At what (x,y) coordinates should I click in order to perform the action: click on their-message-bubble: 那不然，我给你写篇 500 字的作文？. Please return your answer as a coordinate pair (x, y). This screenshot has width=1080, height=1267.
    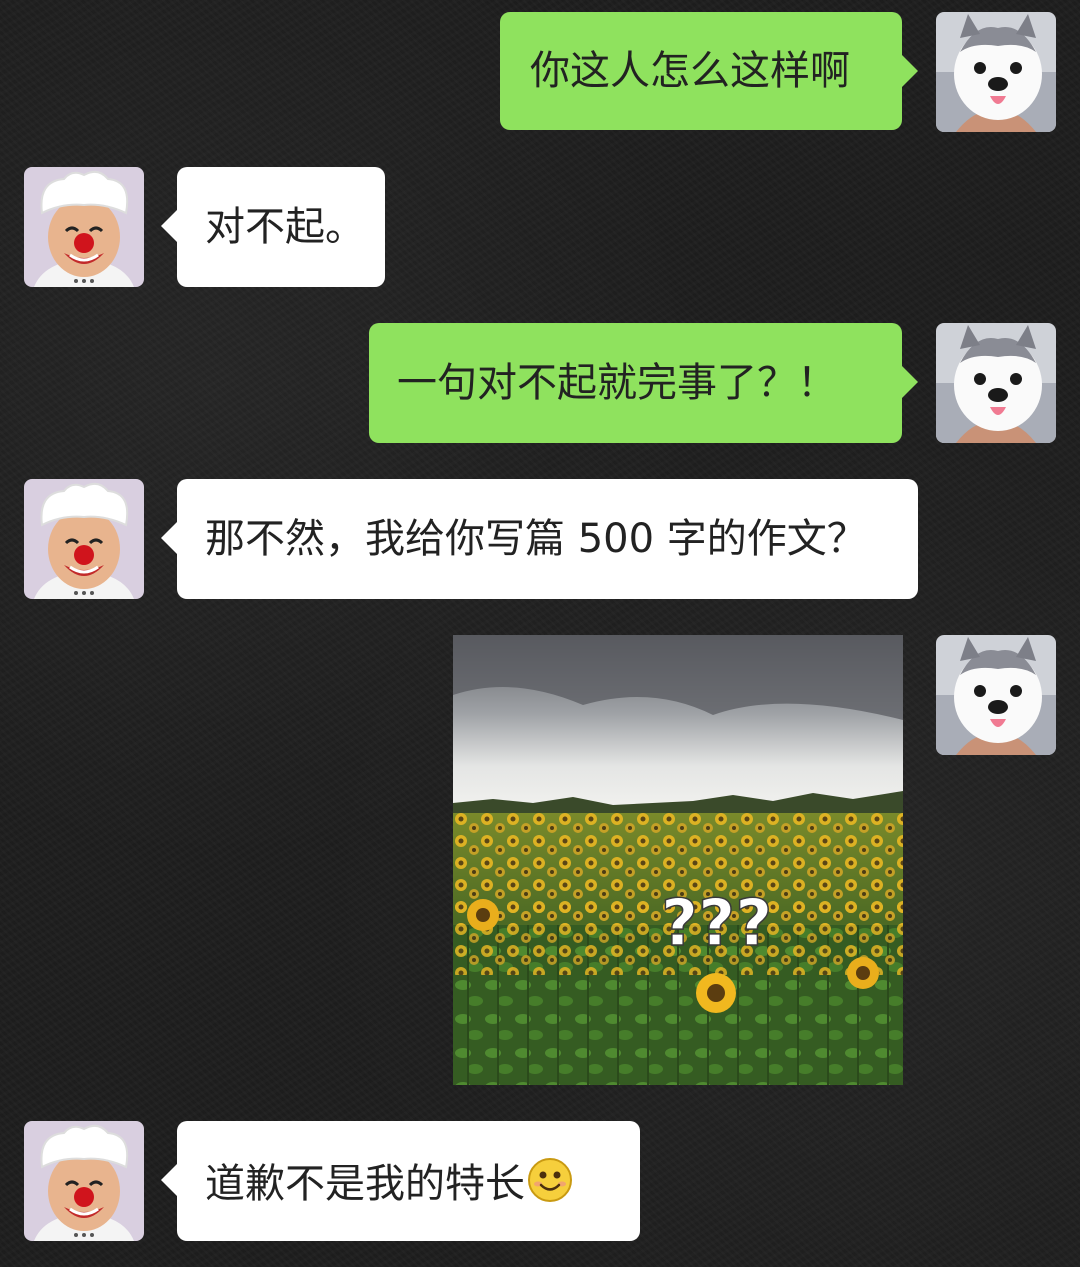
    Looking at the image, I should click on (539, 539).